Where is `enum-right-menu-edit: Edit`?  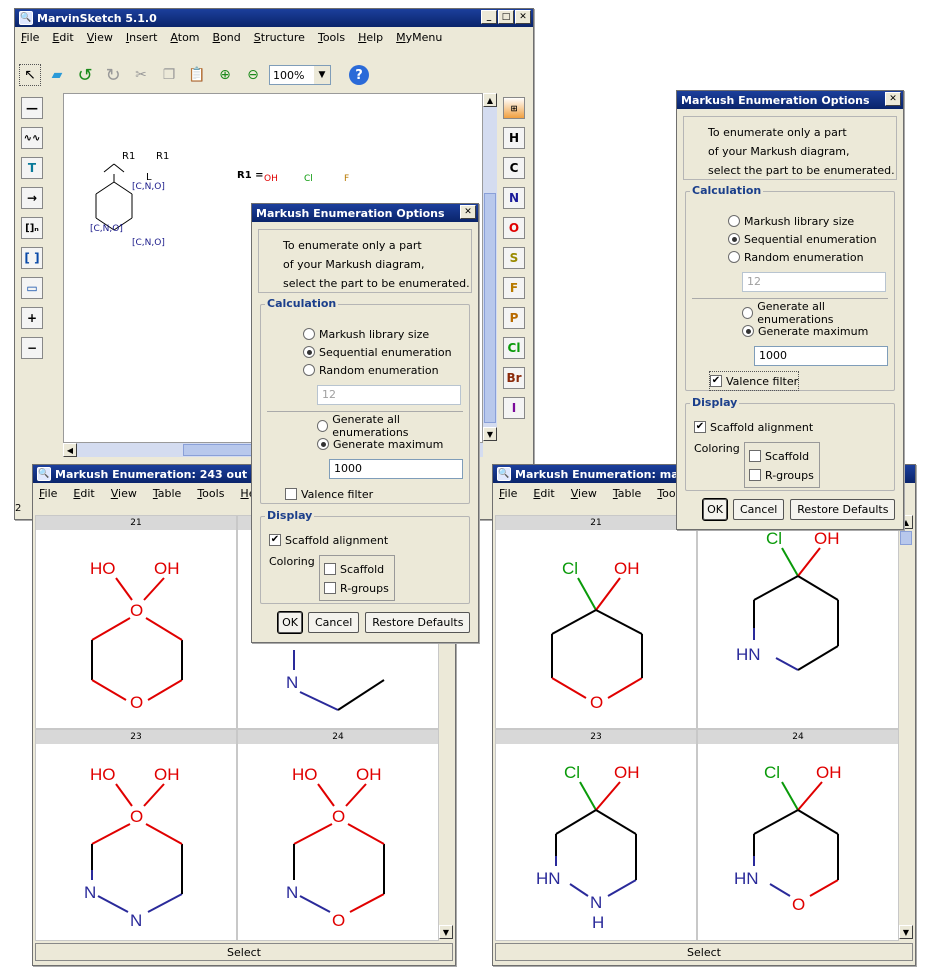 enum-right-menu-edit: Edit is located at coordinates (543, 493).